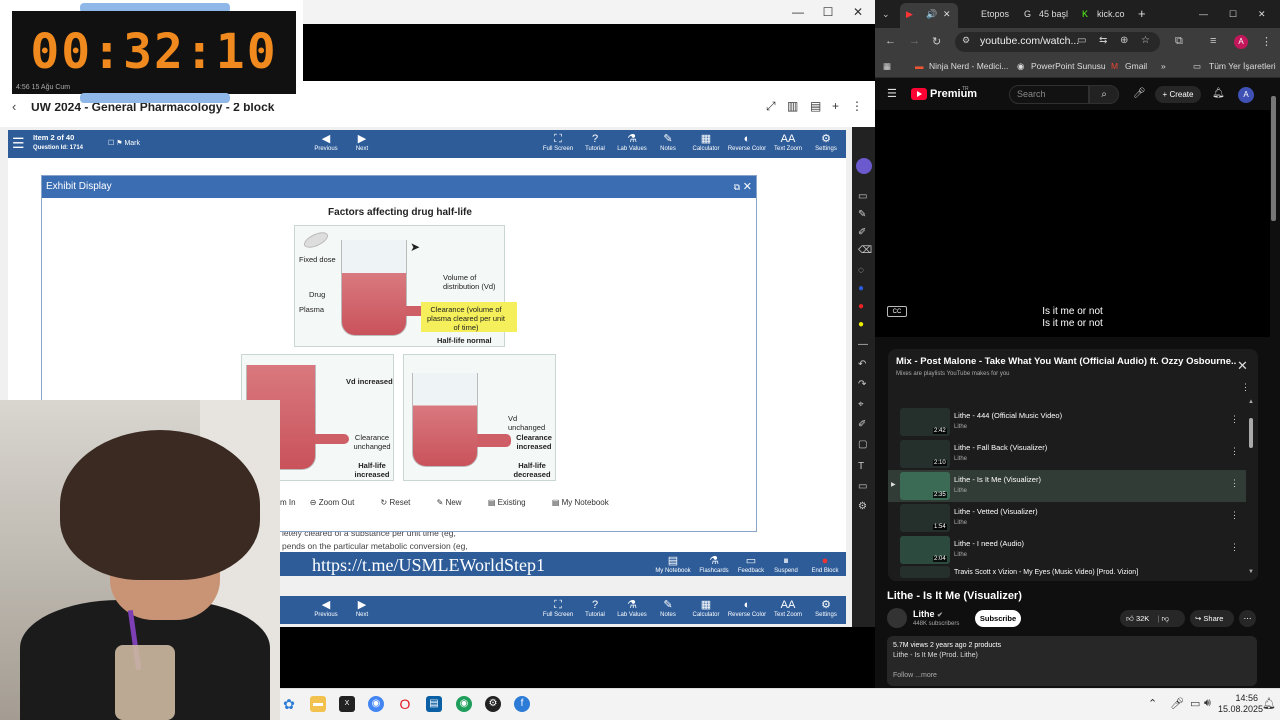  I want to click on feedback-button: ▭ Feedback, so click(751, 566).